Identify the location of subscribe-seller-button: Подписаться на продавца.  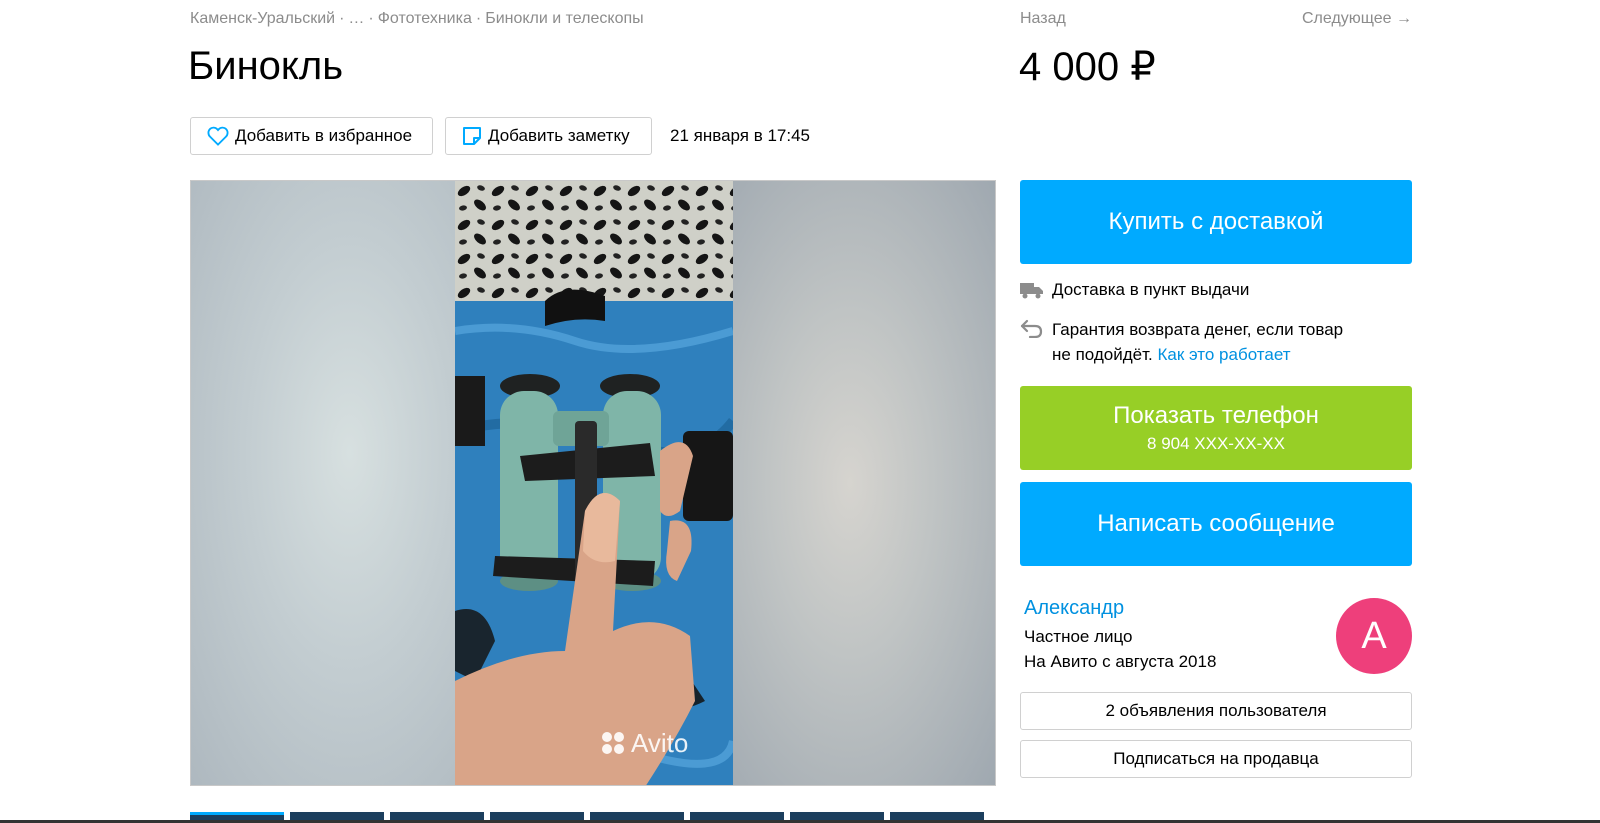
(1216, 759).